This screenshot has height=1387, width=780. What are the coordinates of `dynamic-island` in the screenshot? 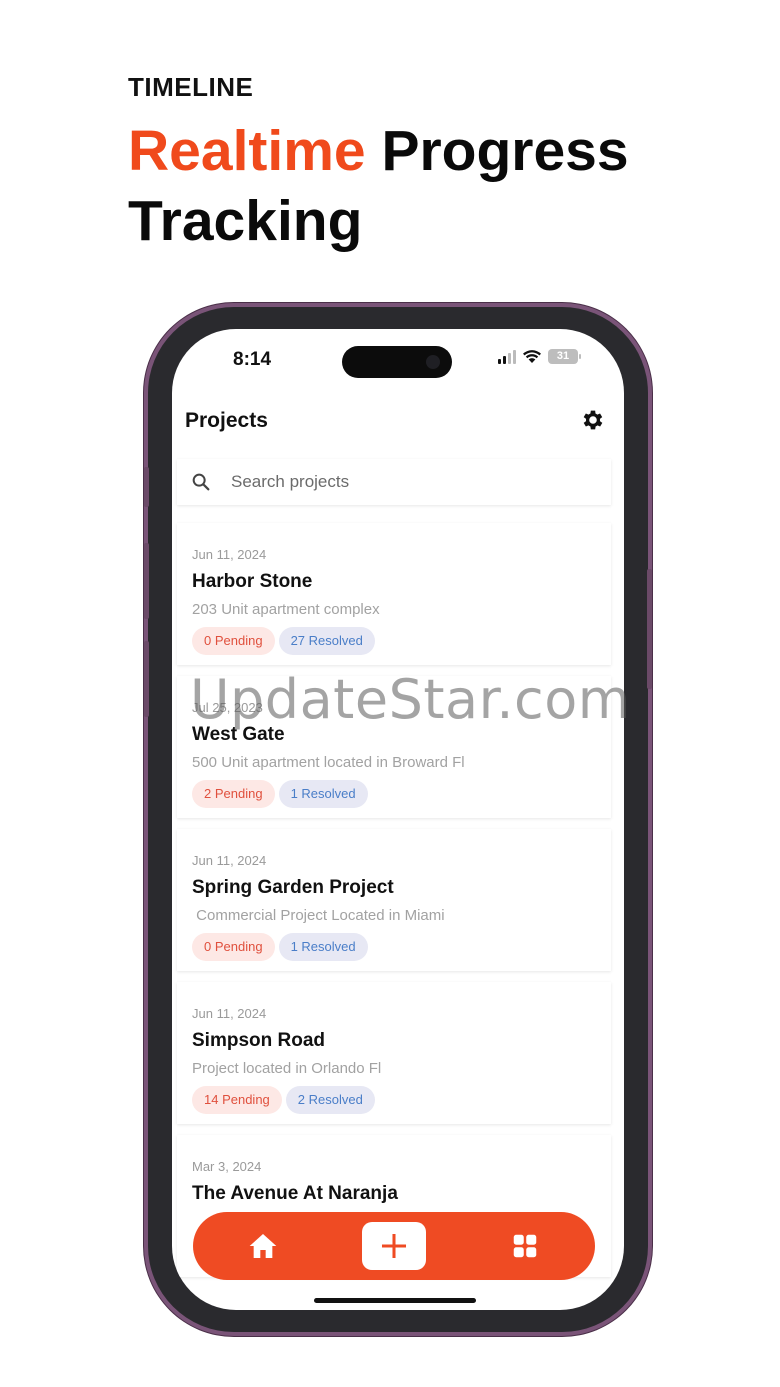 It's located at (397, 362).